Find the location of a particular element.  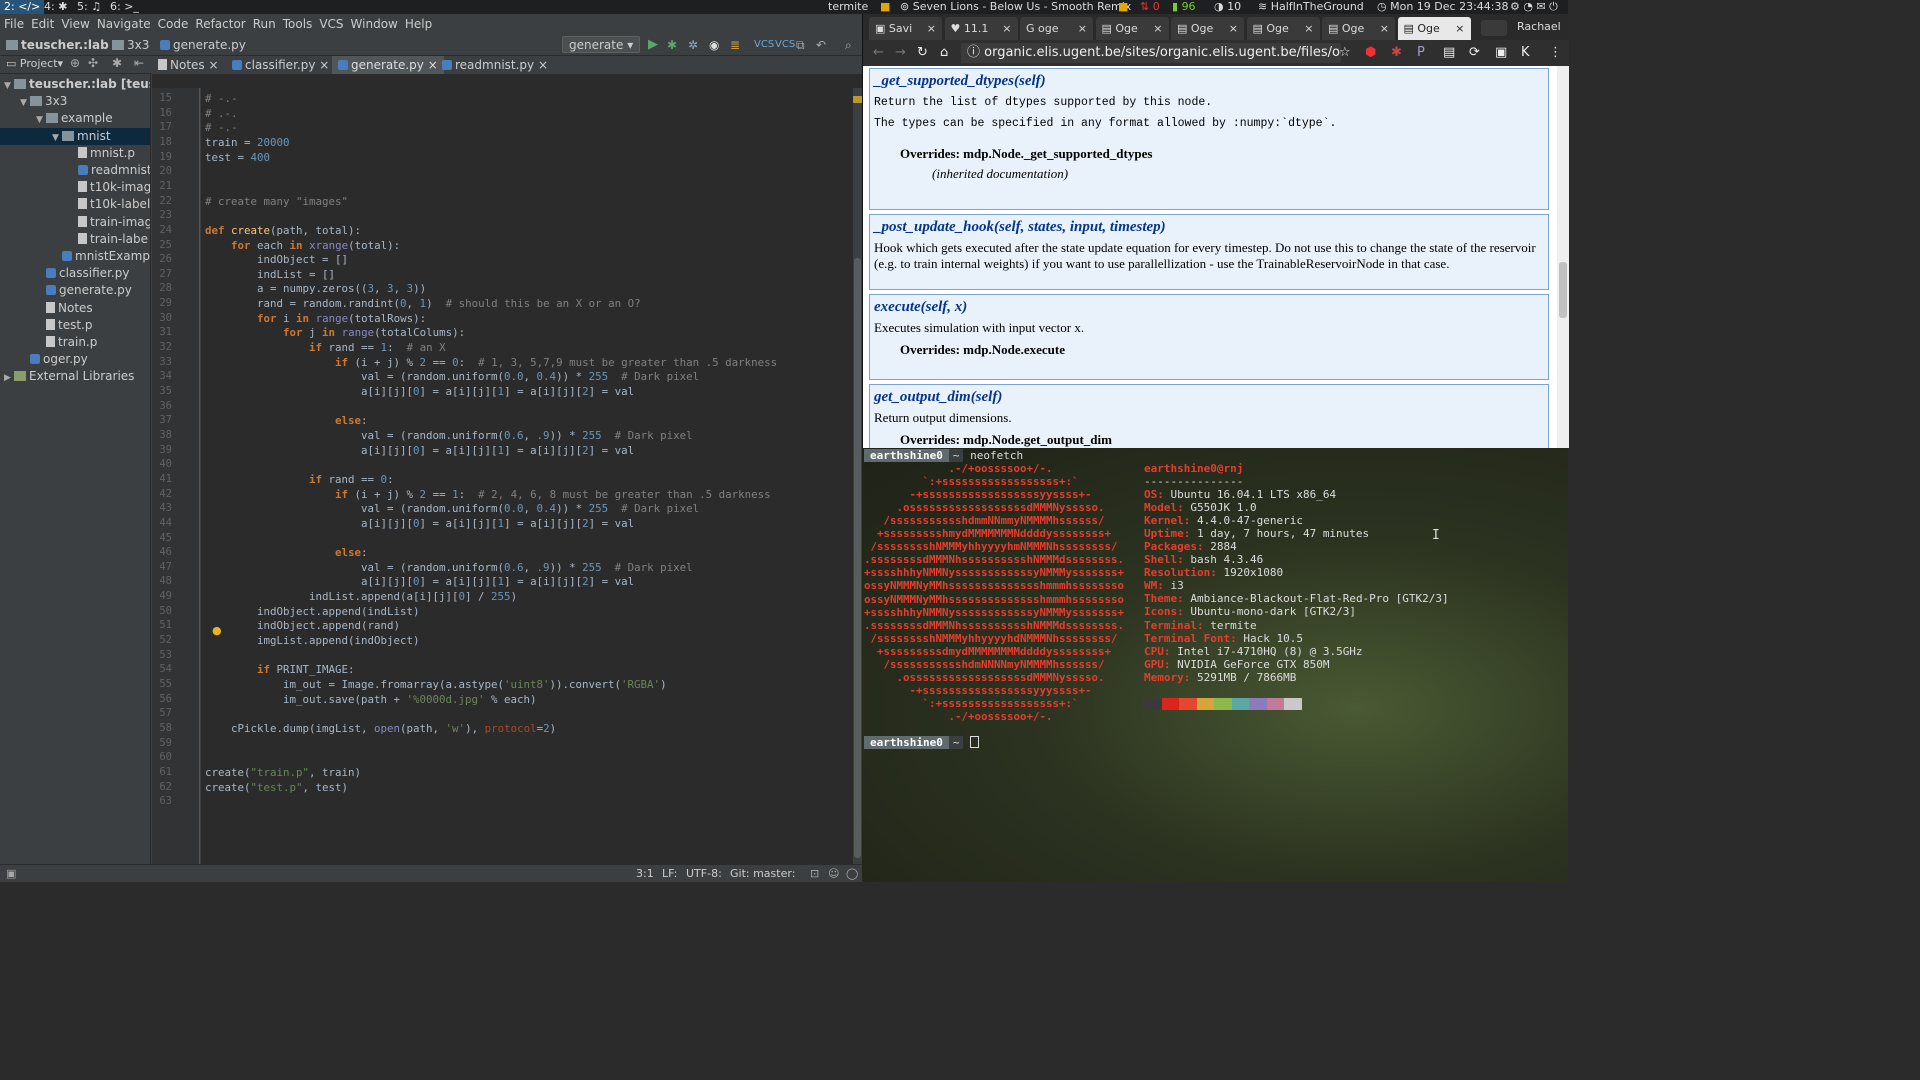

tree-item: t10k-label is located at coordinates (75, 204).